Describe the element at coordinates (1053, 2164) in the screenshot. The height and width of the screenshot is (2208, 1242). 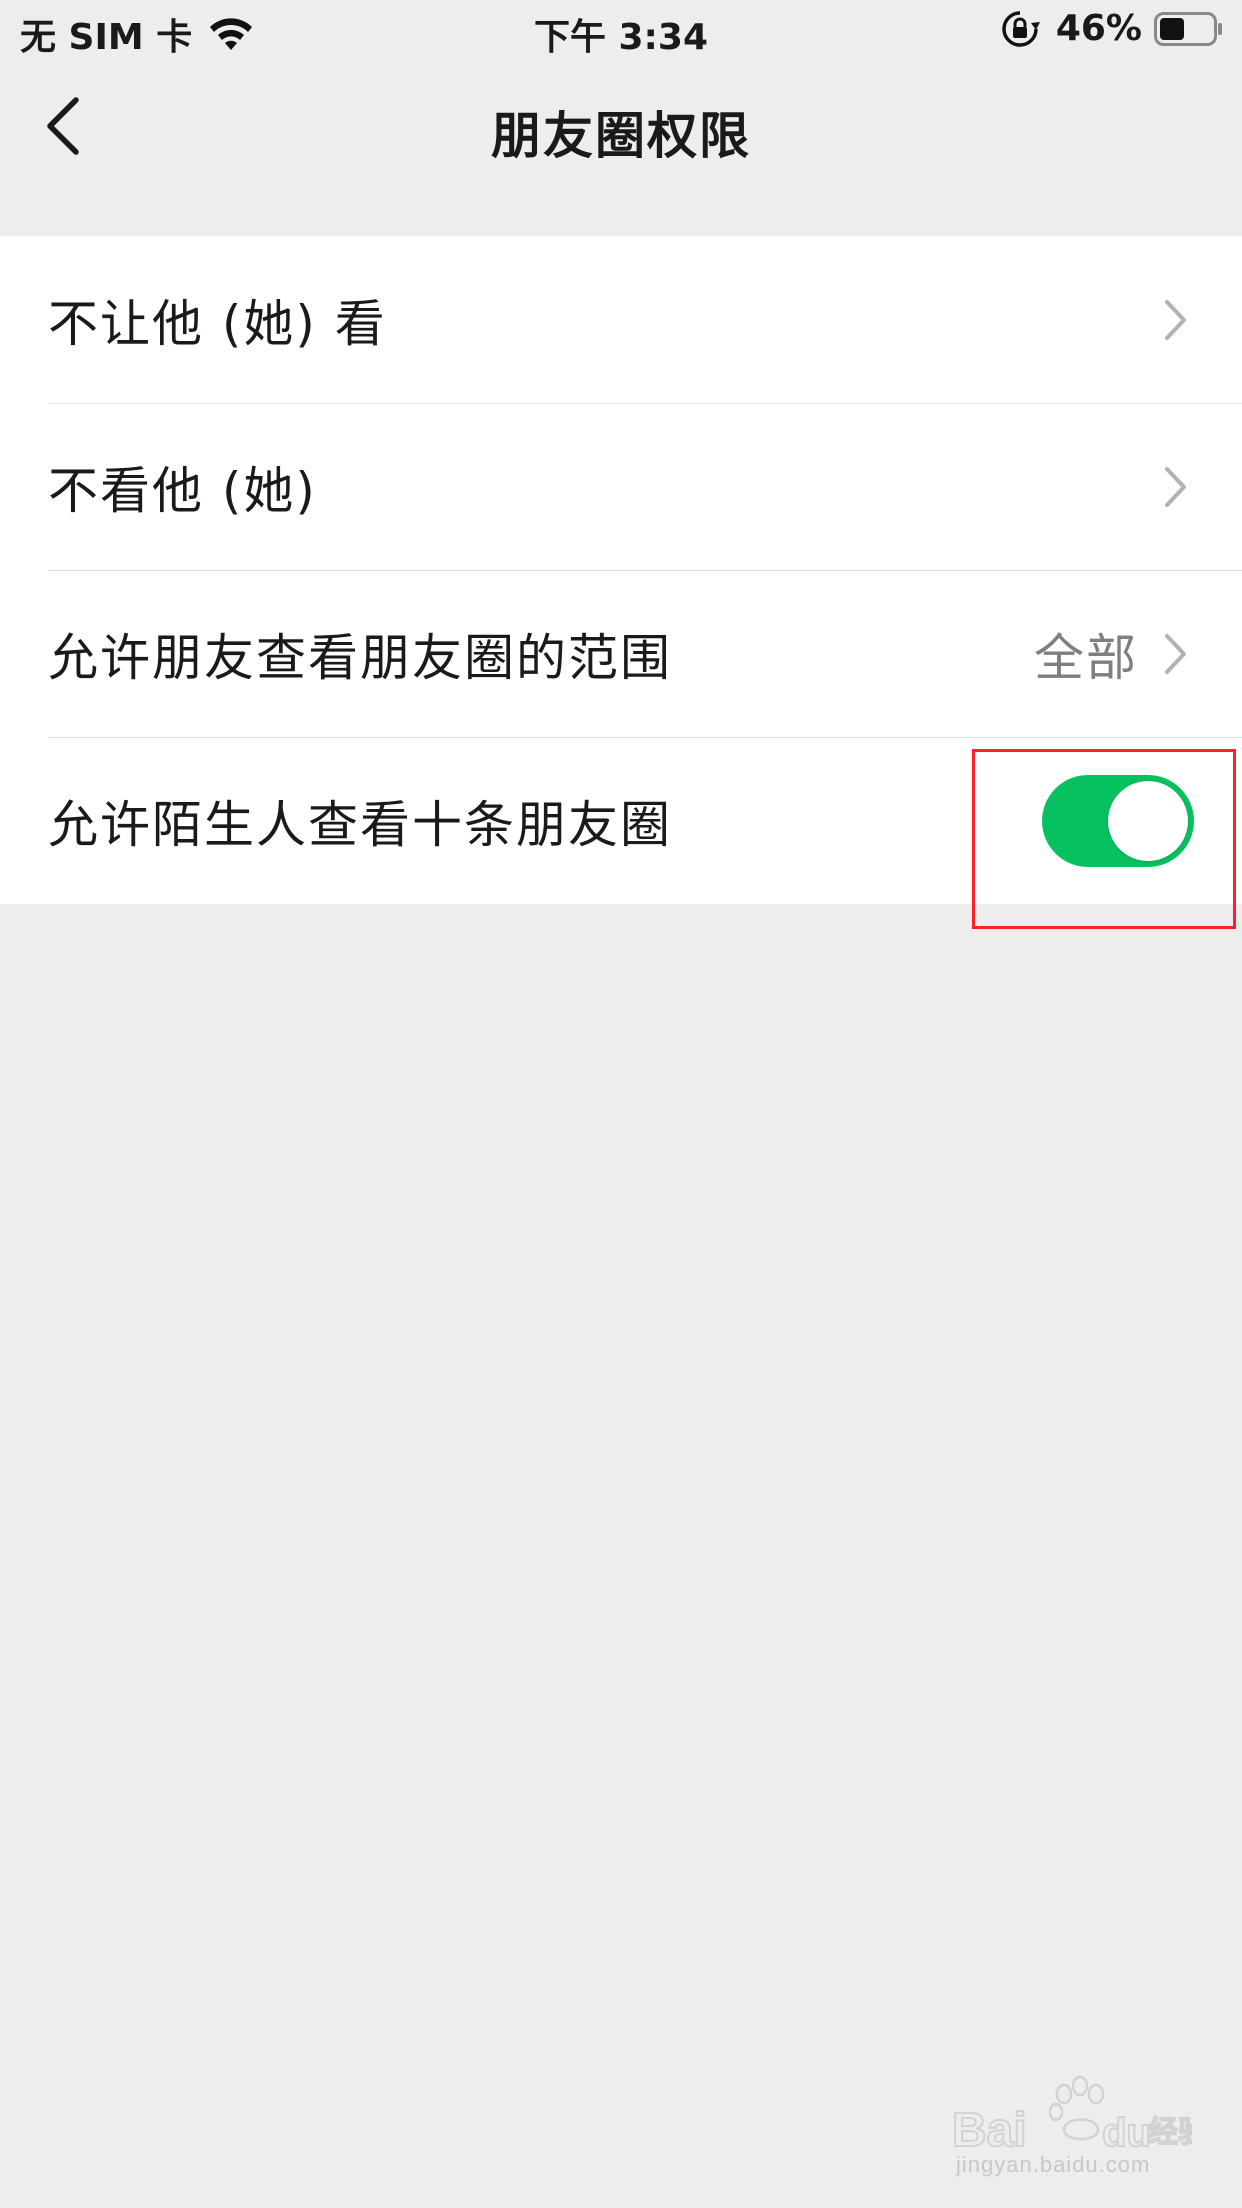
I see `watermark-url: jingyan.baidu.com` at that location.